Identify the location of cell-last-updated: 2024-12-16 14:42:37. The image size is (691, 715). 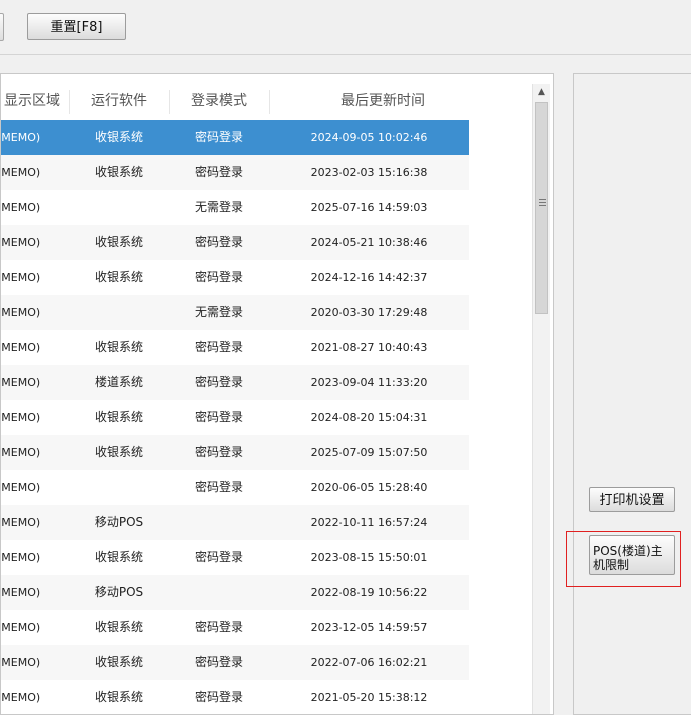
(369, 277).